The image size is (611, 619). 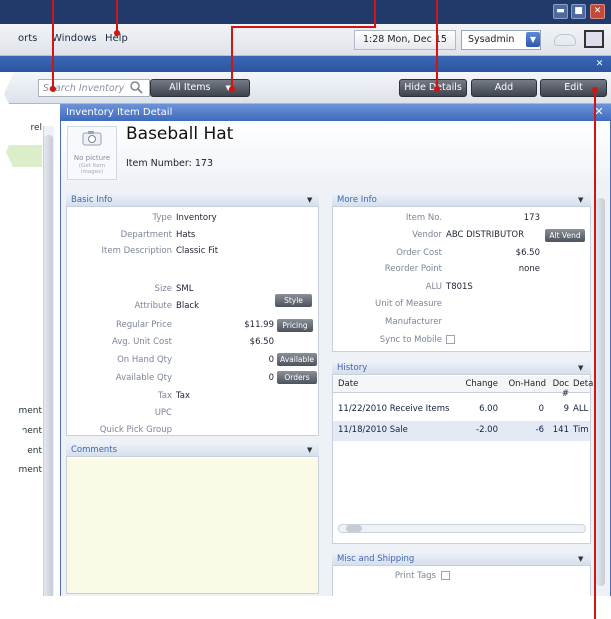 What do you see at coordinates (419, 253) in the screenshot?
I see `field-label: Order Cost` at bounding box center [419, 253].